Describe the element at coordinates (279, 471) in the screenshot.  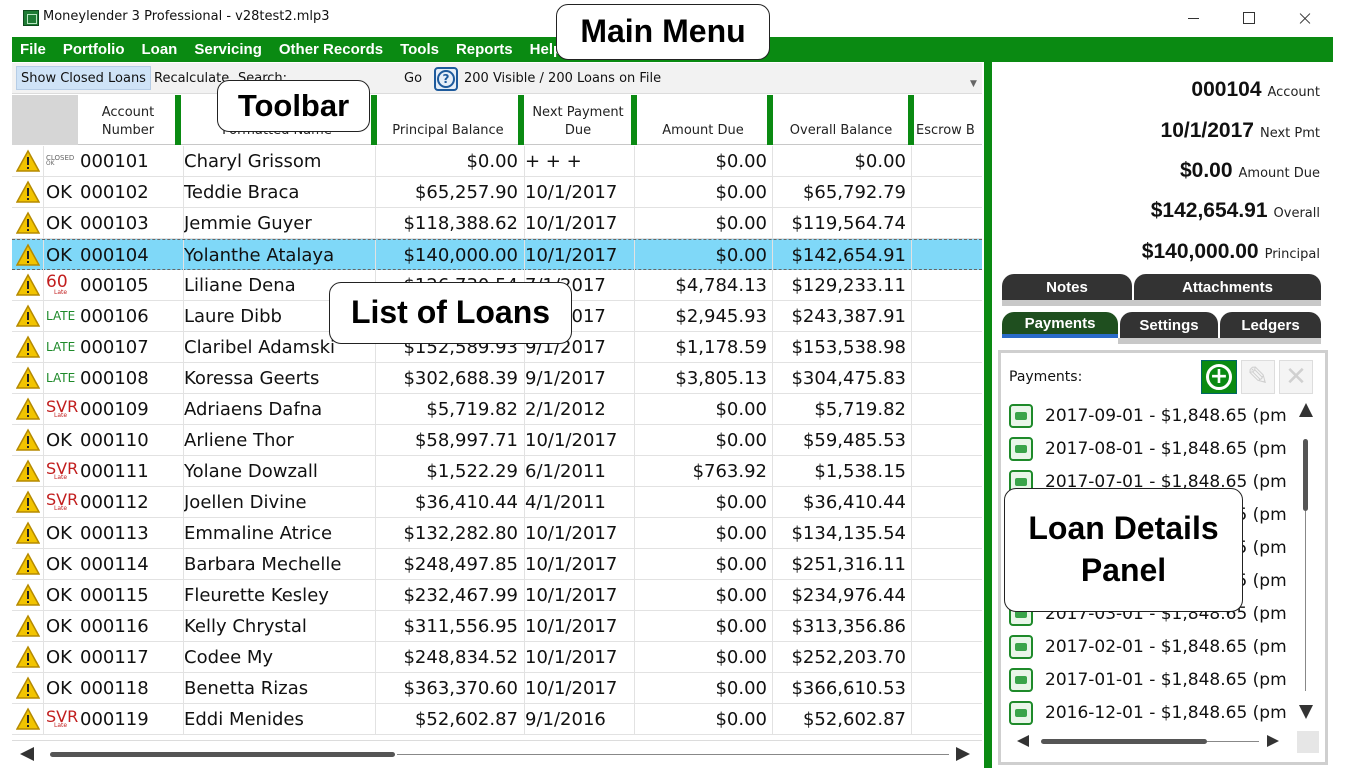
I see `borrower-name-cell: Yolane Dowzall` at that location.